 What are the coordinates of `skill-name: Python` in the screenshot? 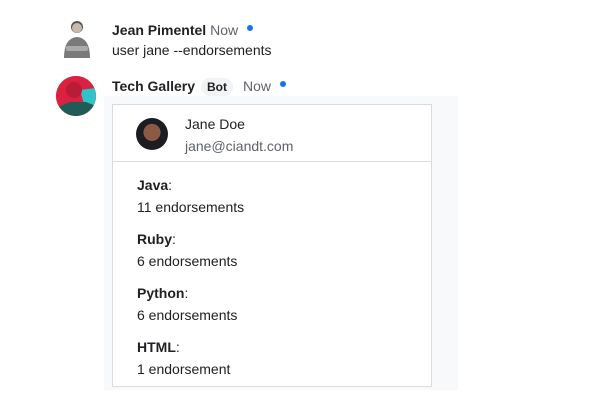 It's located at (161, 293).